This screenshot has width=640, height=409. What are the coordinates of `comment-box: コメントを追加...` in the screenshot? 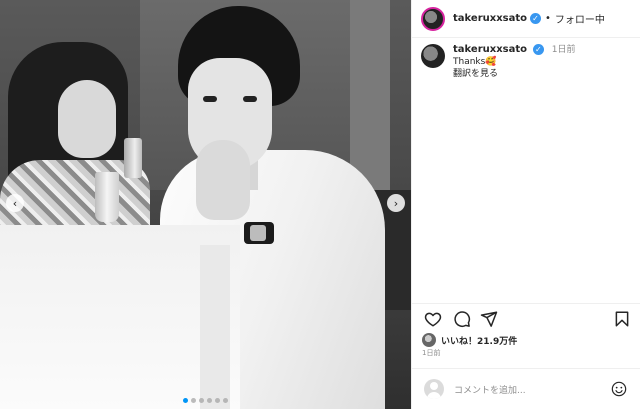 It's located at (526, 388).